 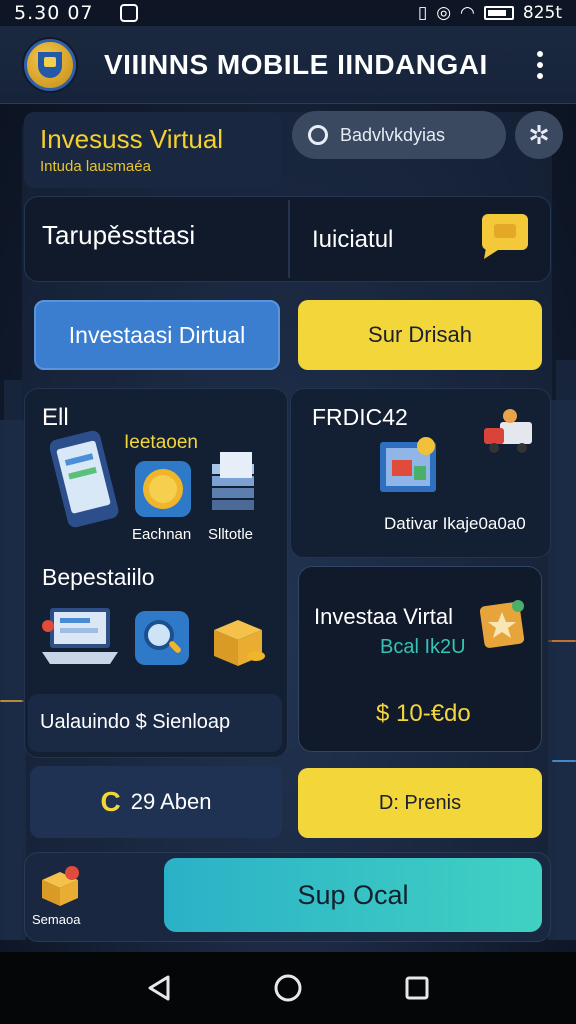 I want to click on wifi-icon: ◠, so click(x=467, y=13).